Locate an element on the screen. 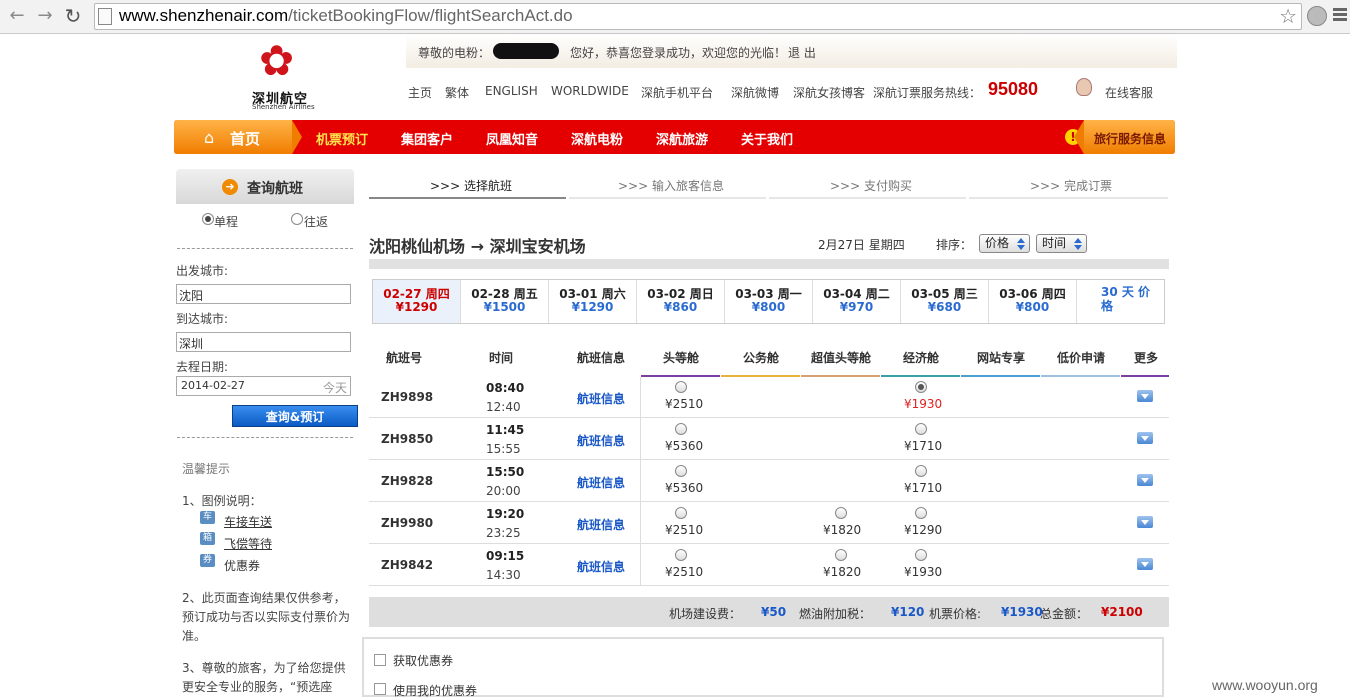  arrival-time: 20:00 is located at coordinates (503, 491).